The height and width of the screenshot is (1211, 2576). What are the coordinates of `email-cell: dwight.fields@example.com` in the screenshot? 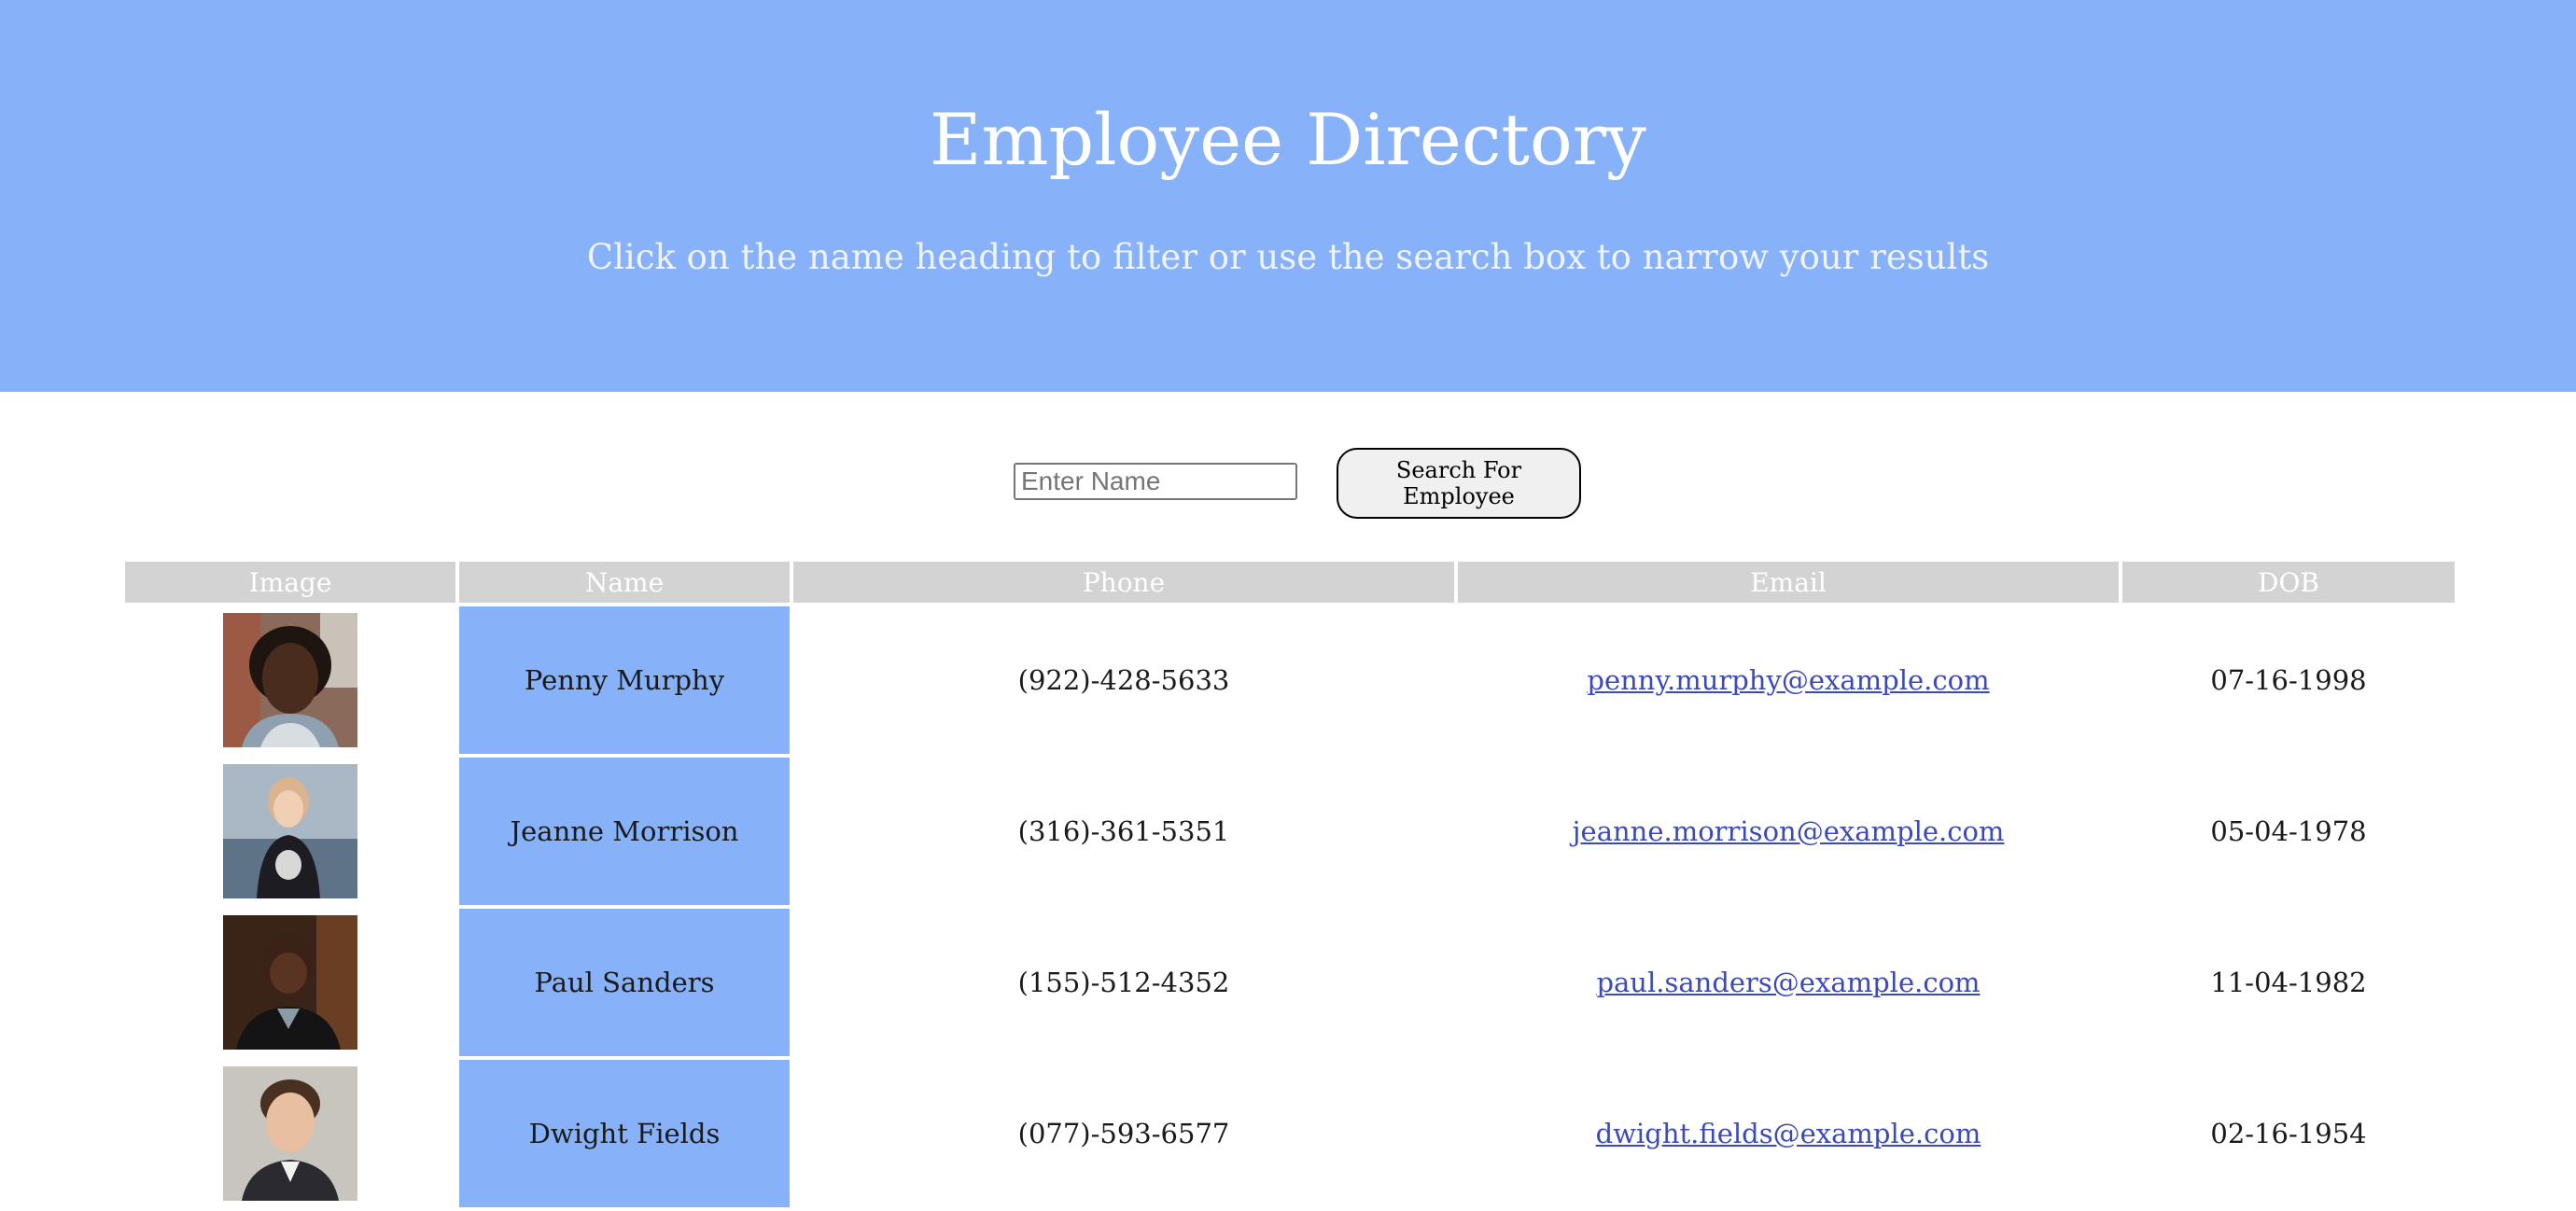 It's located at (1788, 1133).